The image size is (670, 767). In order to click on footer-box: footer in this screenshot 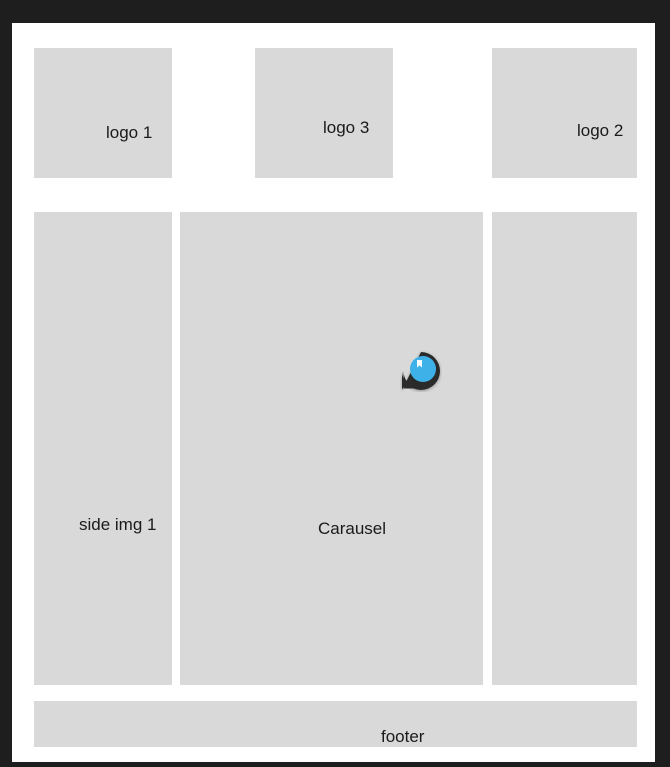, I will do `click(335, 724)`.